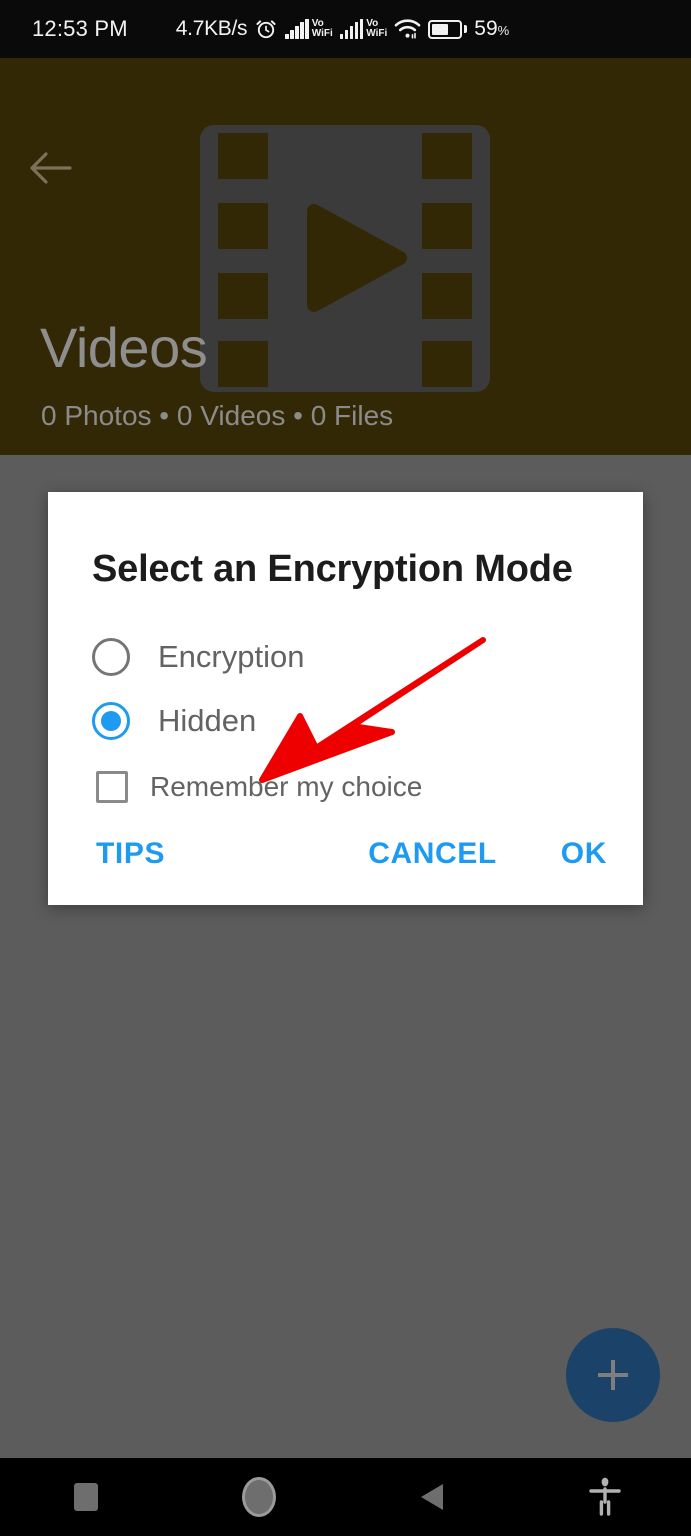 The width and height of the screenshot is (691, 1536). What do you see at coordinates (584, 854) in the screenshot?
I see `ok-button: OK` at bounding box center [584, 854].